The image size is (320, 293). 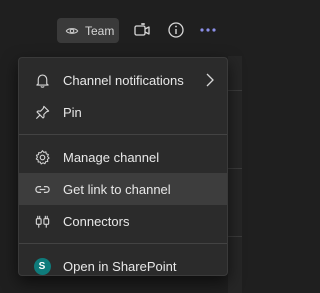 I want to click on menu-item-connectors: Connectors, so click(x=123, y=221).